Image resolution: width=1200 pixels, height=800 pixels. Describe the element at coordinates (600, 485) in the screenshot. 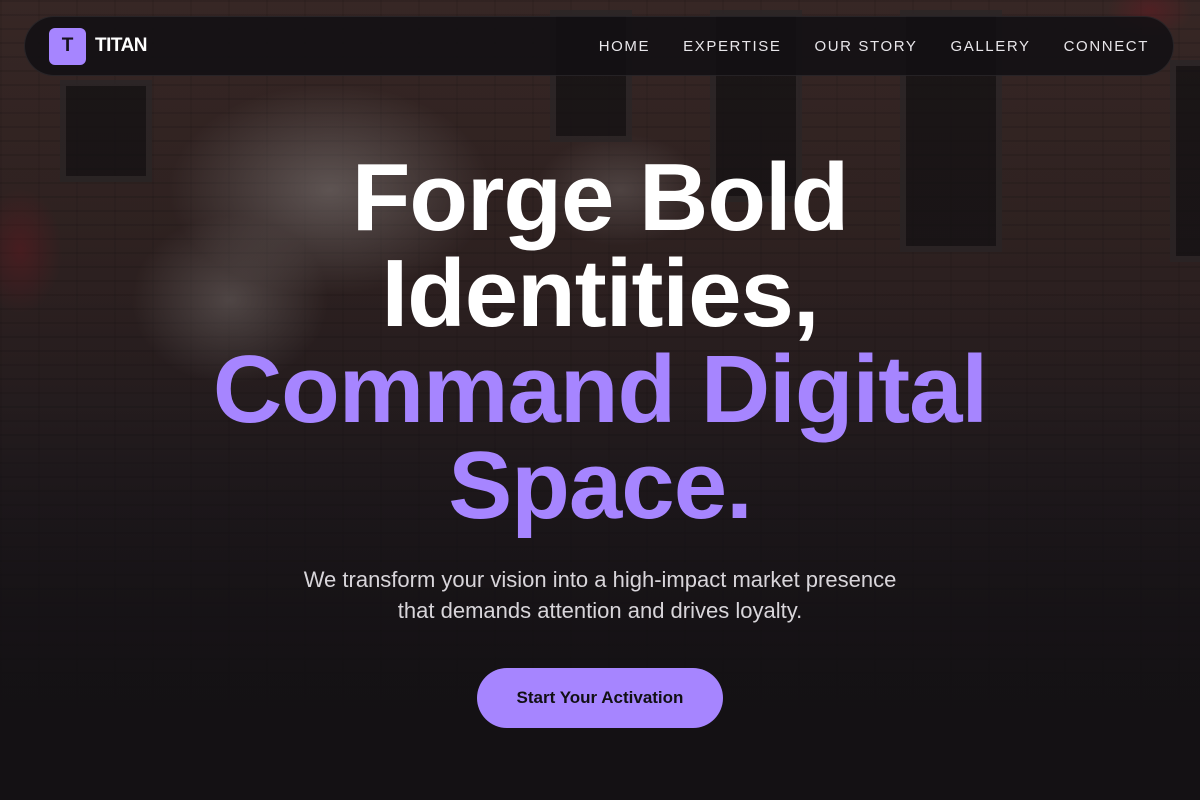

I see `headline-line-4: Space.` at that location.